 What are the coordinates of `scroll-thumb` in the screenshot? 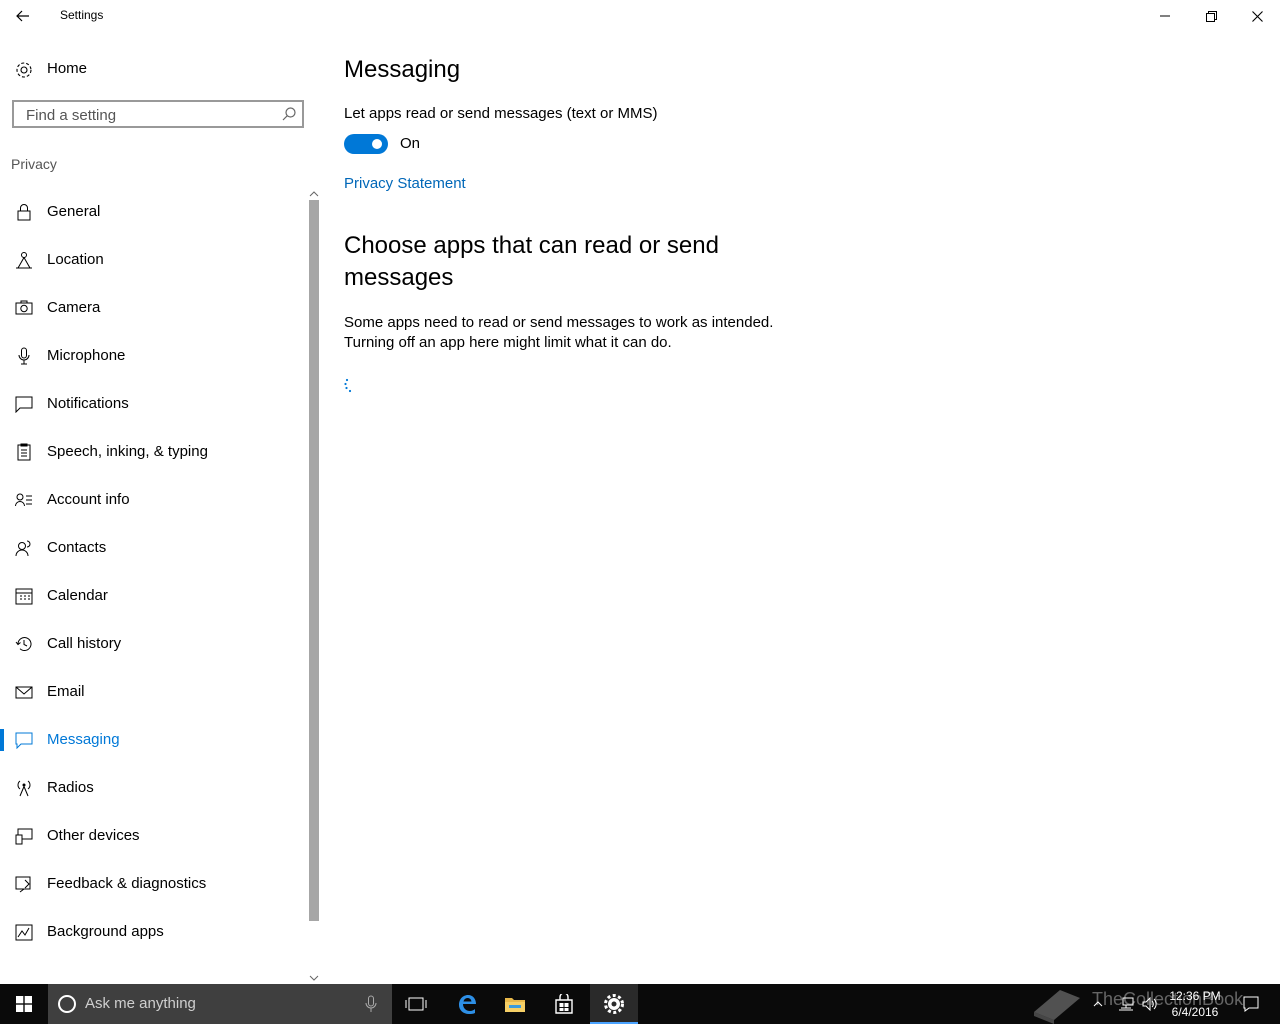 It's located at (314, 560).